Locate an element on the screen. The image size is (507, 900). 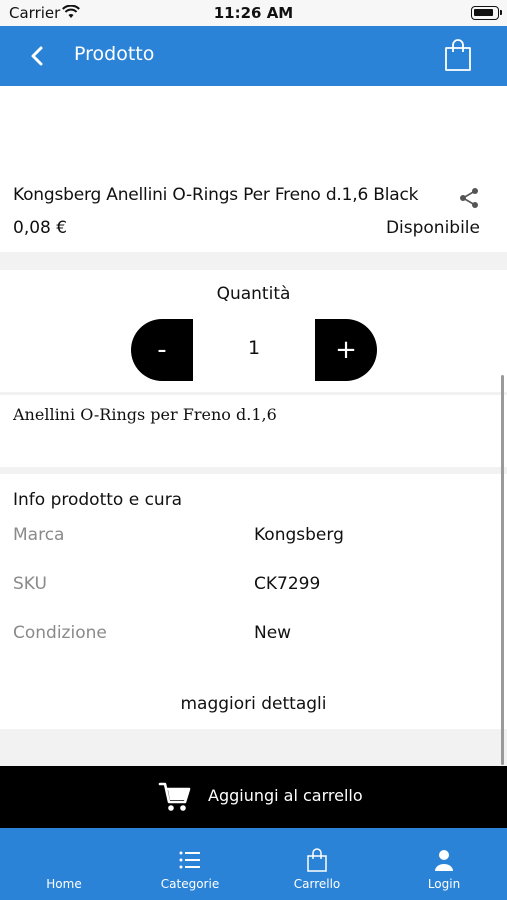
chevron-left-icon is located at coordinates (38, 56).